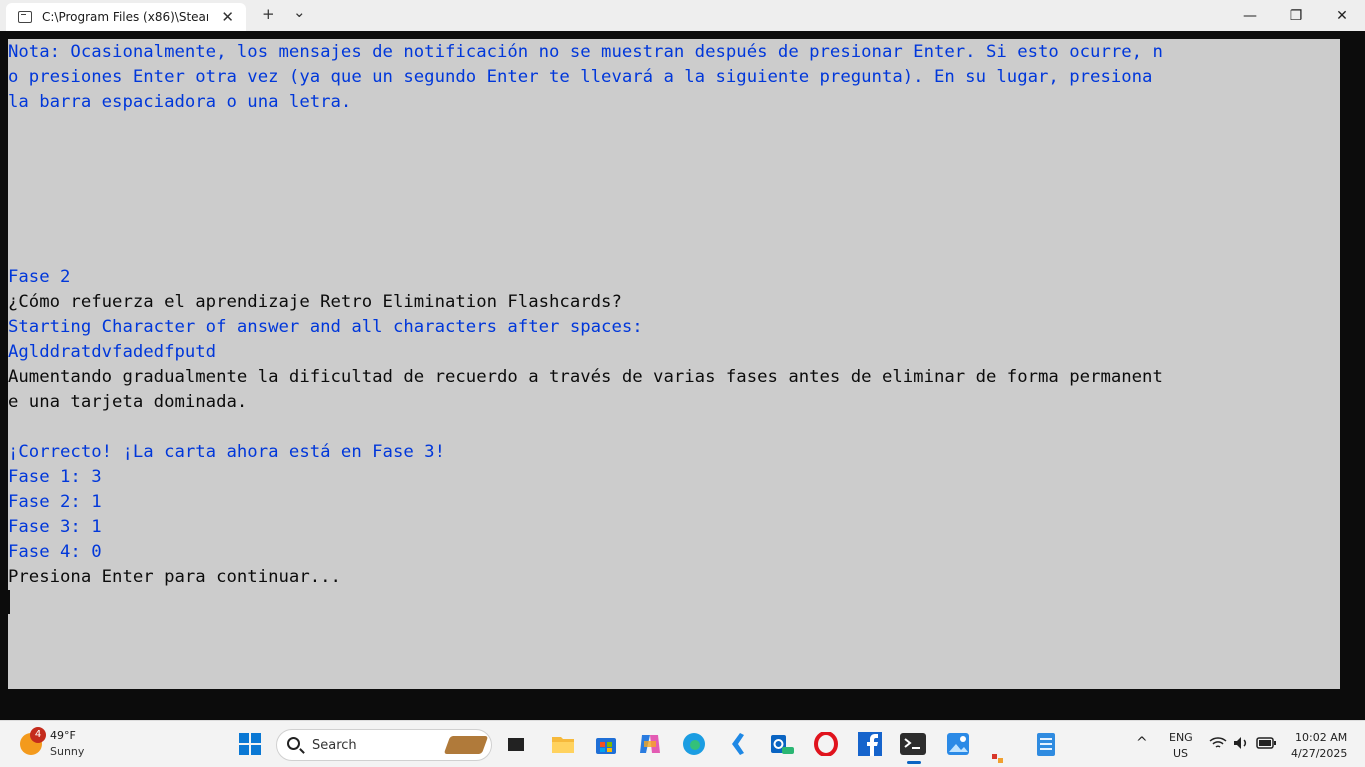  Describe the element at coordinates (1142, 743) in the screenshot. I see `tray-chevron-icon: ^` at that location.